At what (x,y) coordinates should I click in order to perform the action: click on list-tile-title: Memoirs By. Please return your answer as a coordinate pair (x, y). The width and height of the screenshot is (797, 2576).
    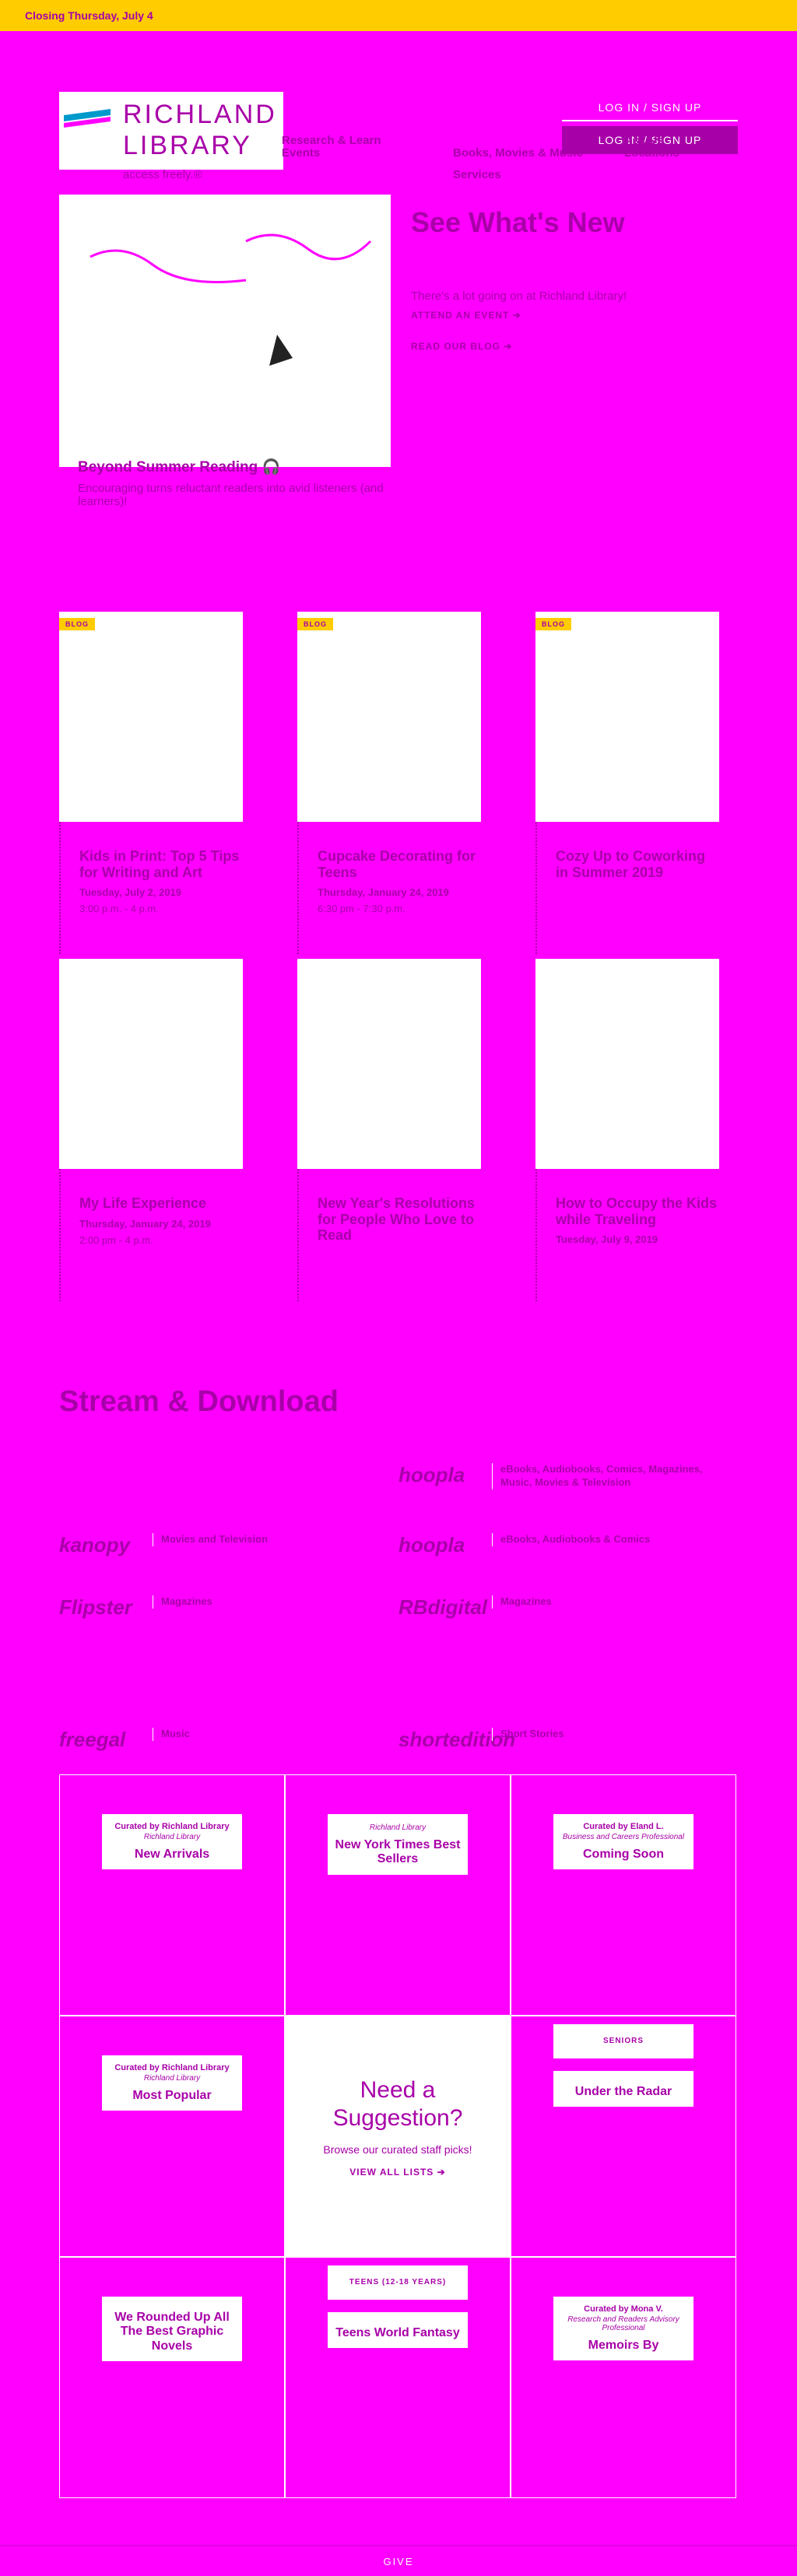
    Looking at the image, I should click on (623, 2346).